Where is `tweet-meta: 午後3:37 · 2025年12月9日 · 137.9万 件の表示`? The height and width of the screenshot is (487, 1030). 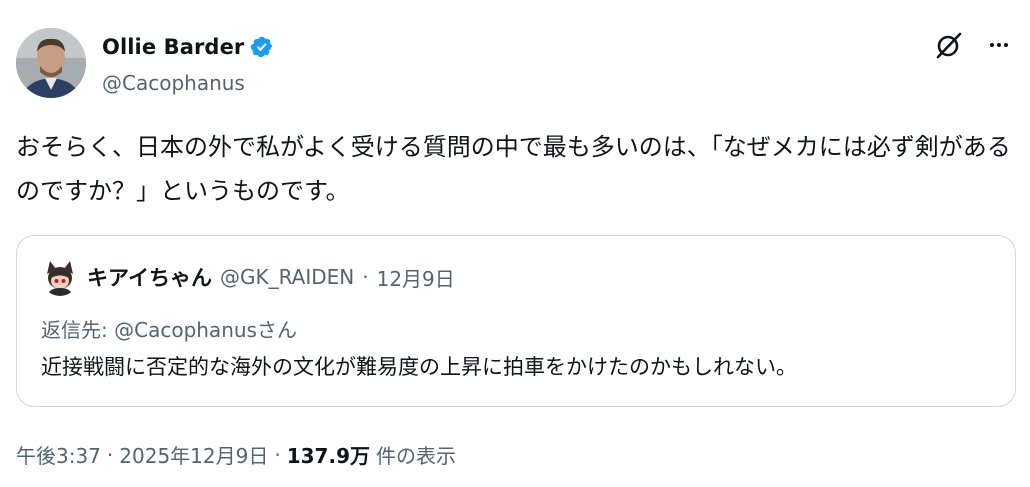 tweet-meta: 午後3:37 · 2025年12月9日 · 137.9万 件の表示 is located at coordinates (236, 454).